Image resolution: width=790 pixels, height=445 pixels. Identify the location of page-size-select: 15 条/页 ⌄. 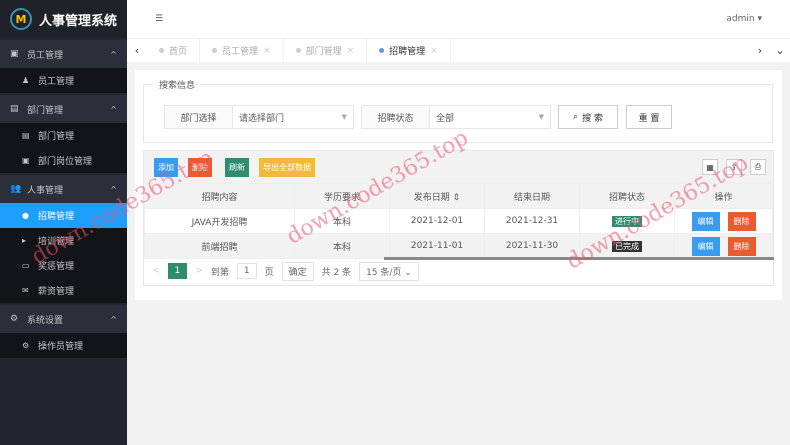
(389, 271).